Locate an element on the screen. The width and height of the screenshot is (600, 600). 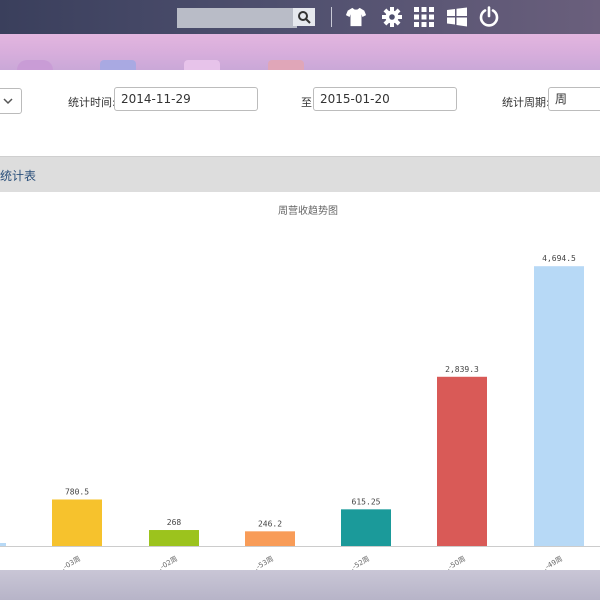
x-tick-label-0: …-03周 is located at coordinates (69, 562).